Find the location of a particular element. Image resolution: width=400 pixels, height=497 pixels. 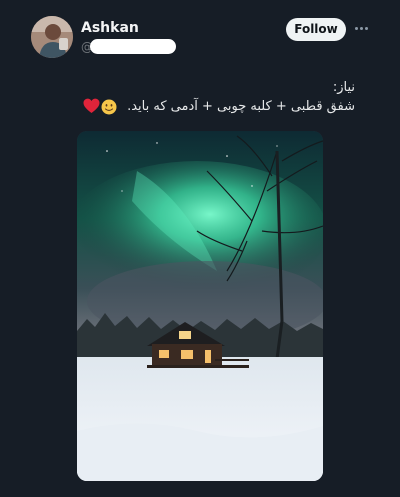

heart-emoji-icon is located at coordinates (91, 105).